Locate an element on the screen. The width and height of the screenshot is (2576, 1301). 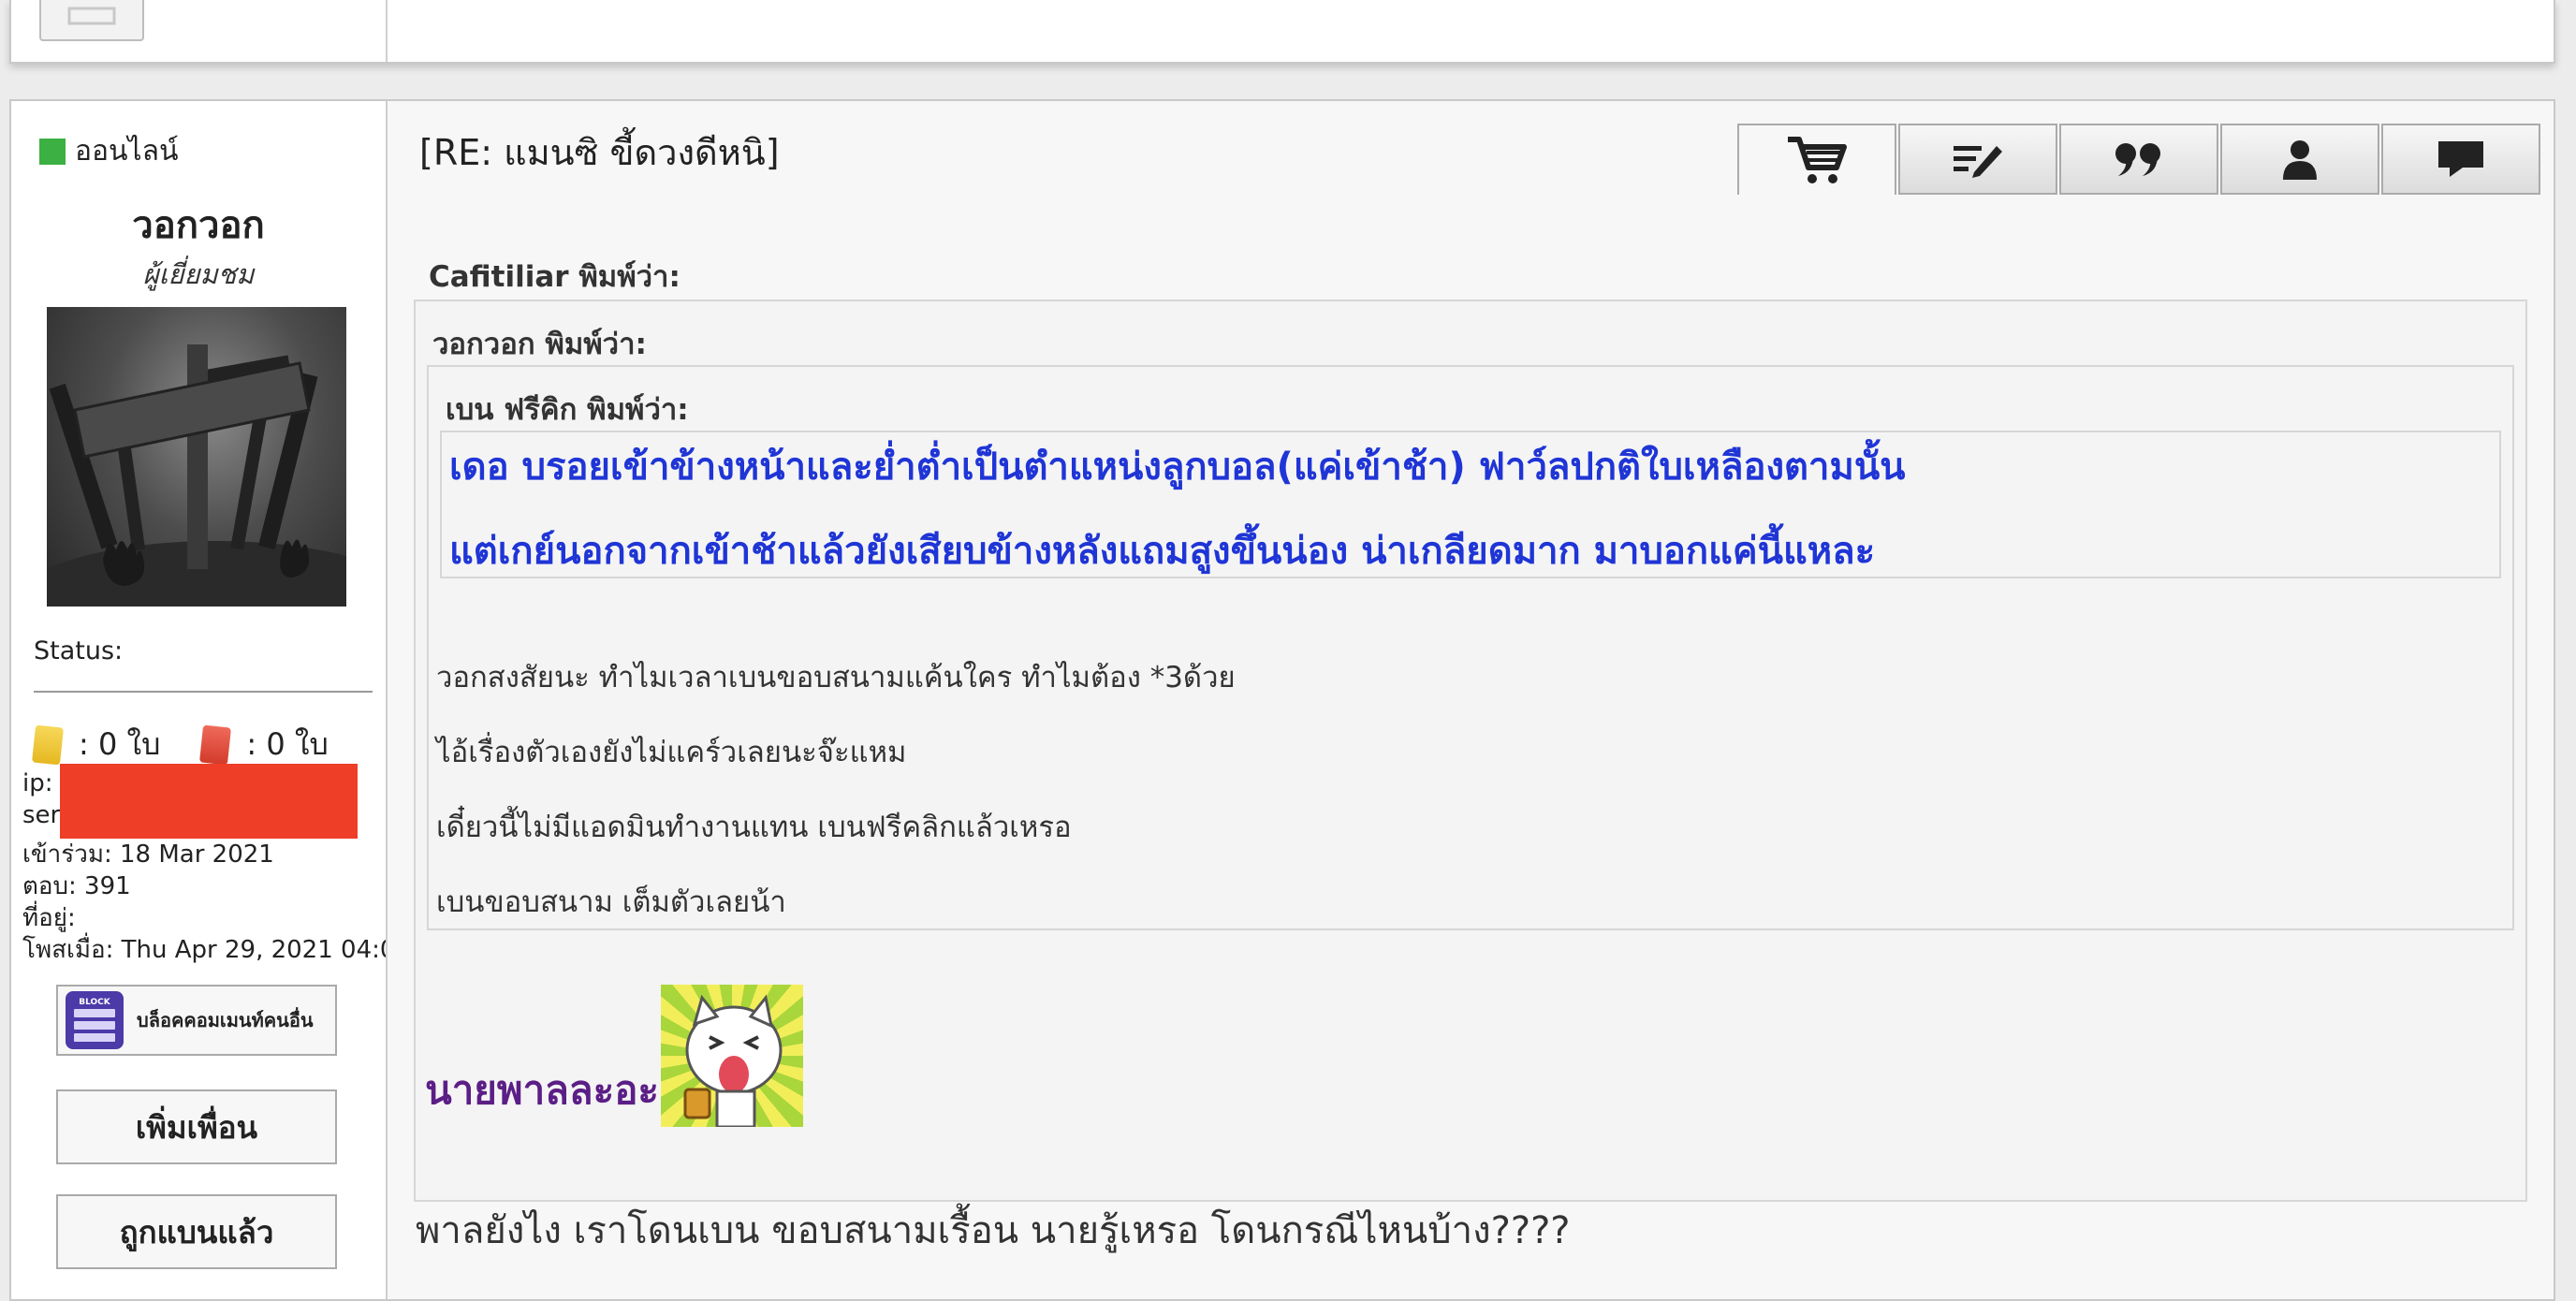
previous-post-button is located at coordinates (91, 20).